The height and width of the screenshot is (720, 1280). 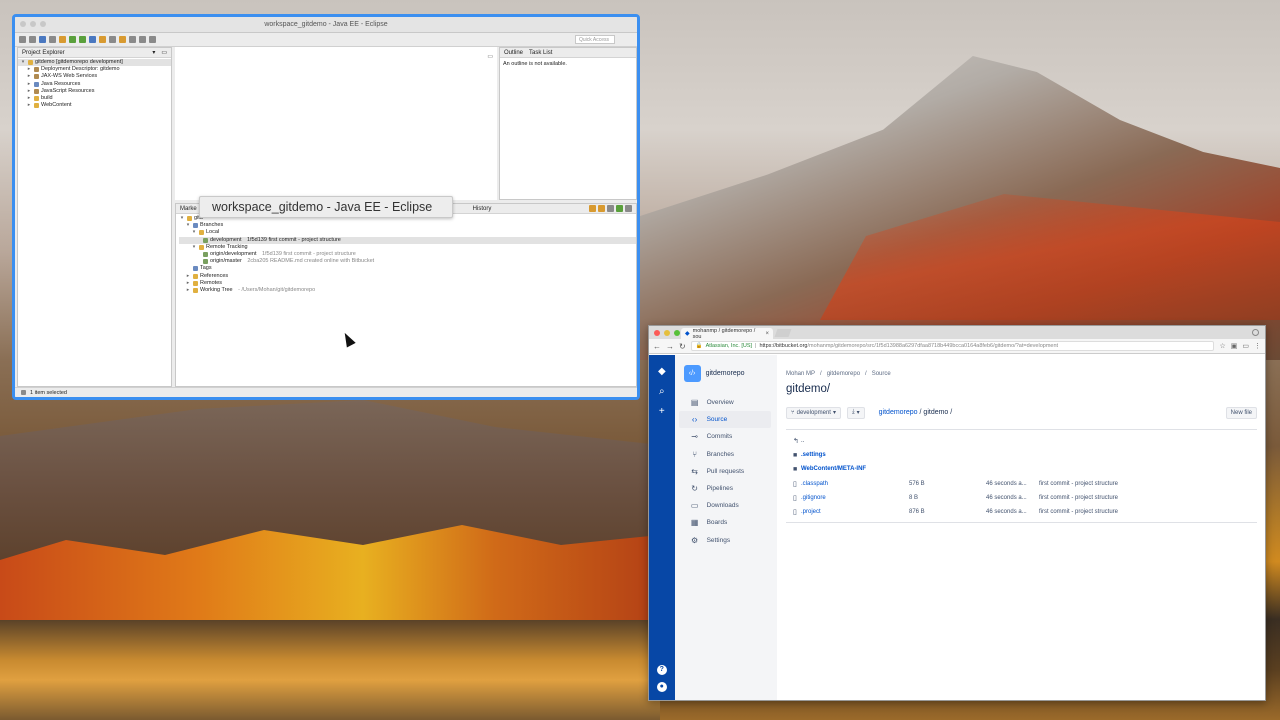 What do you see at coordinates (513, 53) in the screenshot?
I see `tab-outline: Outline` at bounding box center [513, 53].